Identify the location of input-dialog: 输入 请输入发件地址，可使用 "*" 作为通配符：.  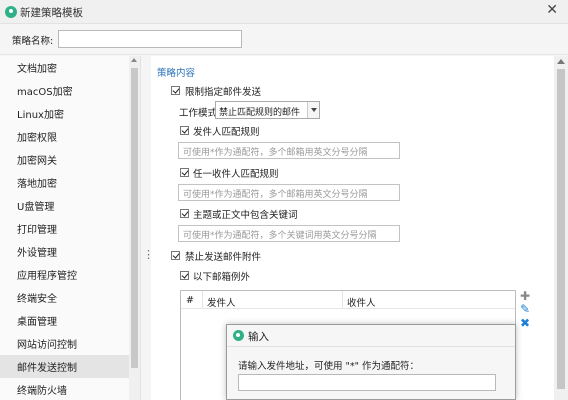
(371, 362).